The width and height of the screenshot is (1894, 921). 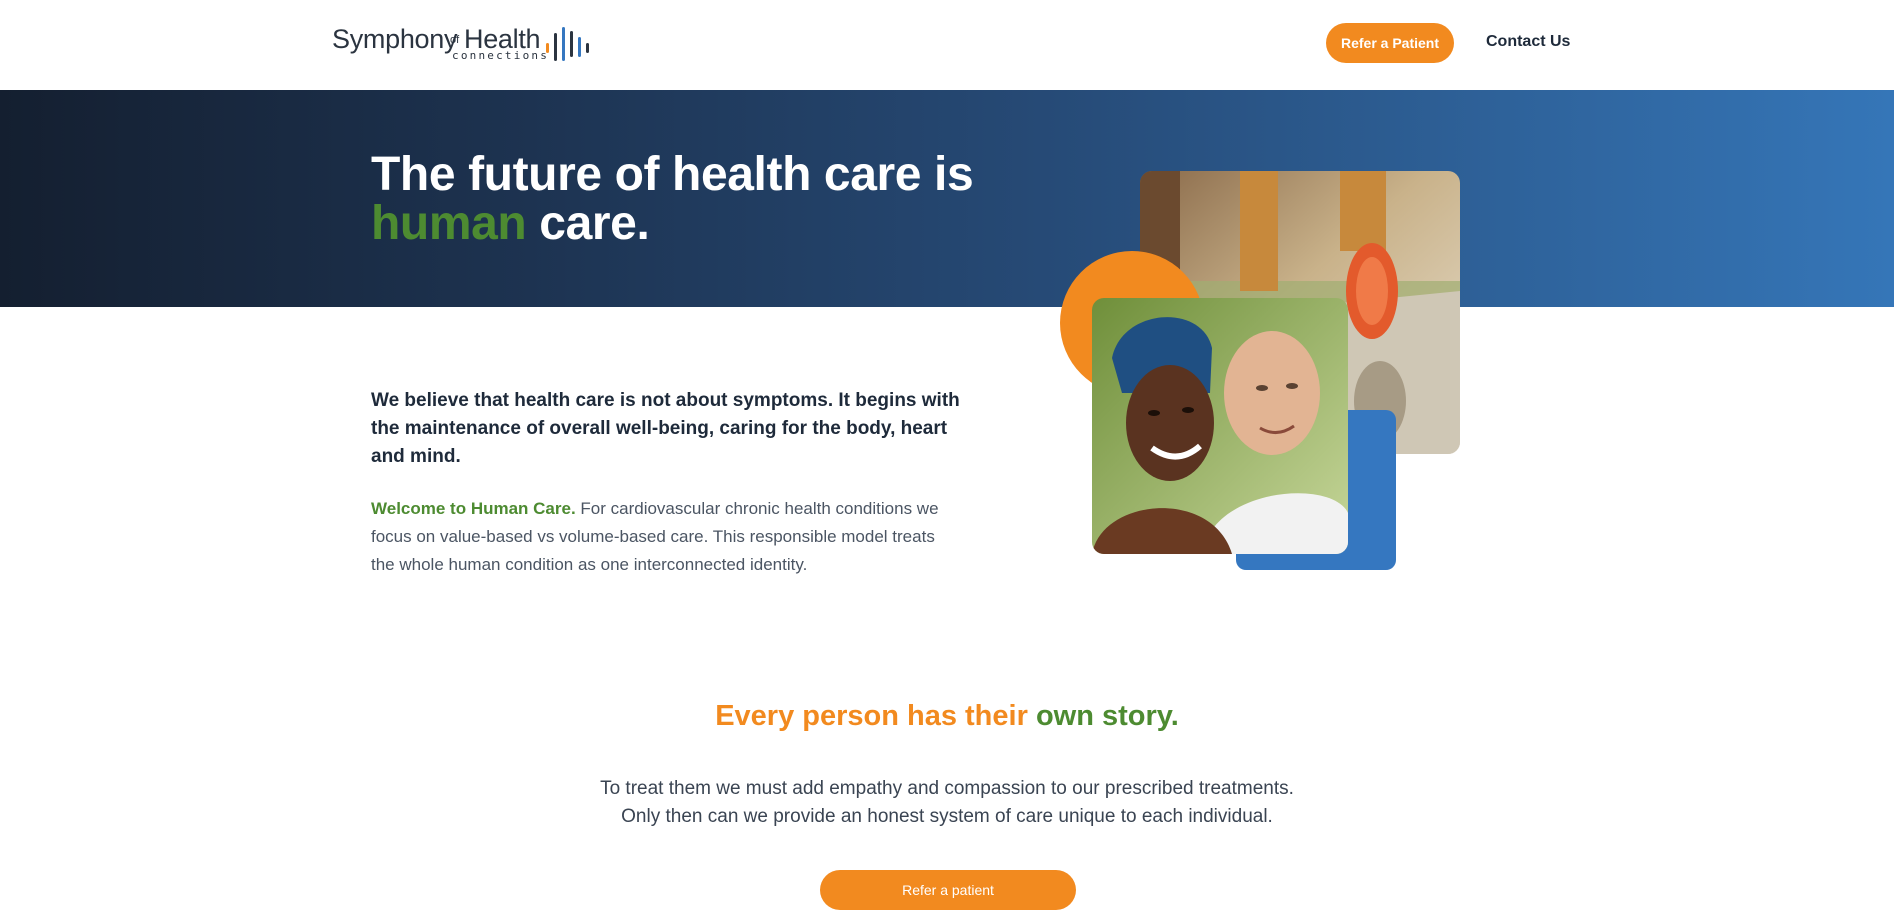 I want to click on logo-soundwave-icon, so click(x=567, y=44).